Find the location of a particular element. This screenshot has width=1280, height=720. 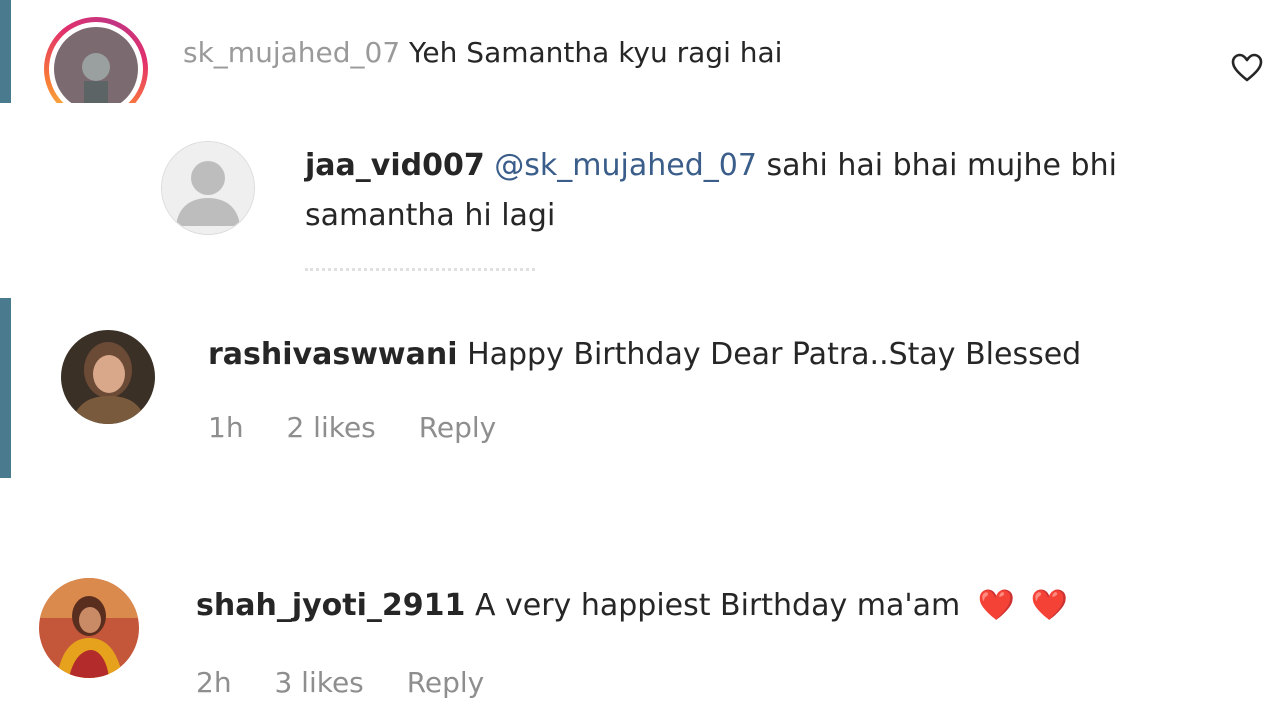

avatar-jaa-vid007 is located at coordinates (208, 188).